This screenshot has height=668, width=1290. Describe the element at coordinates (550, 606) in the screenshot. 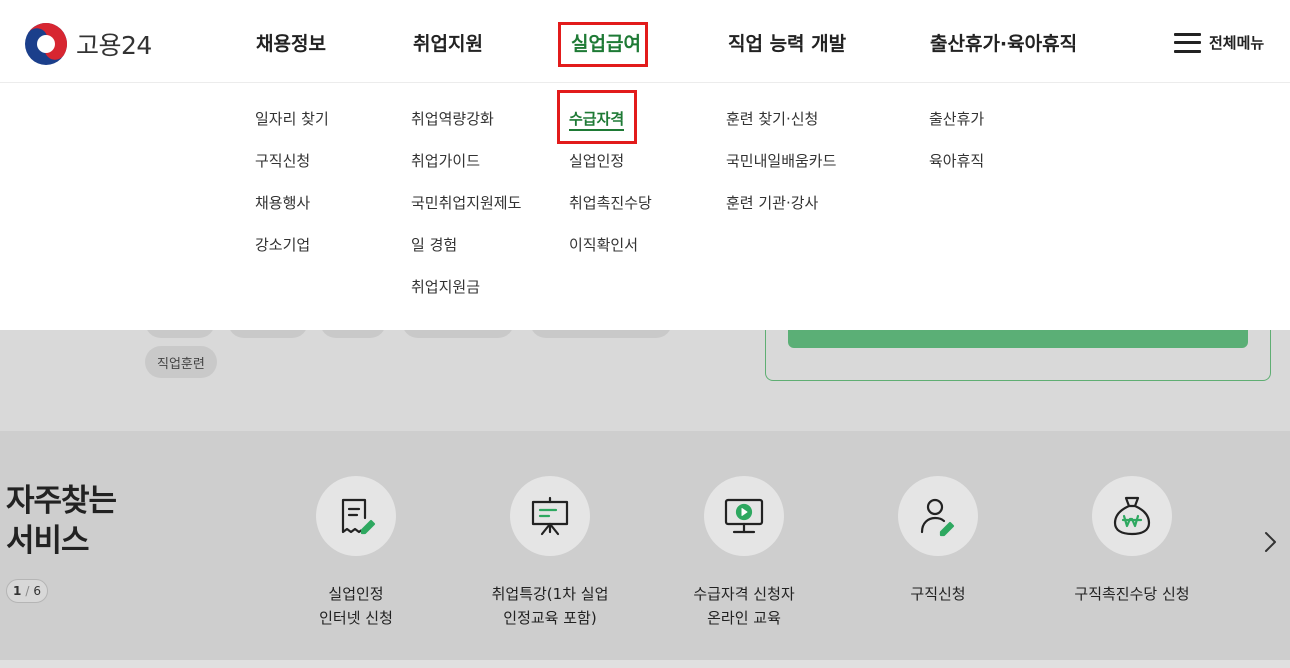

I see `service-label: 취업특강(1차 실업 인정교육 포함)` at that location.